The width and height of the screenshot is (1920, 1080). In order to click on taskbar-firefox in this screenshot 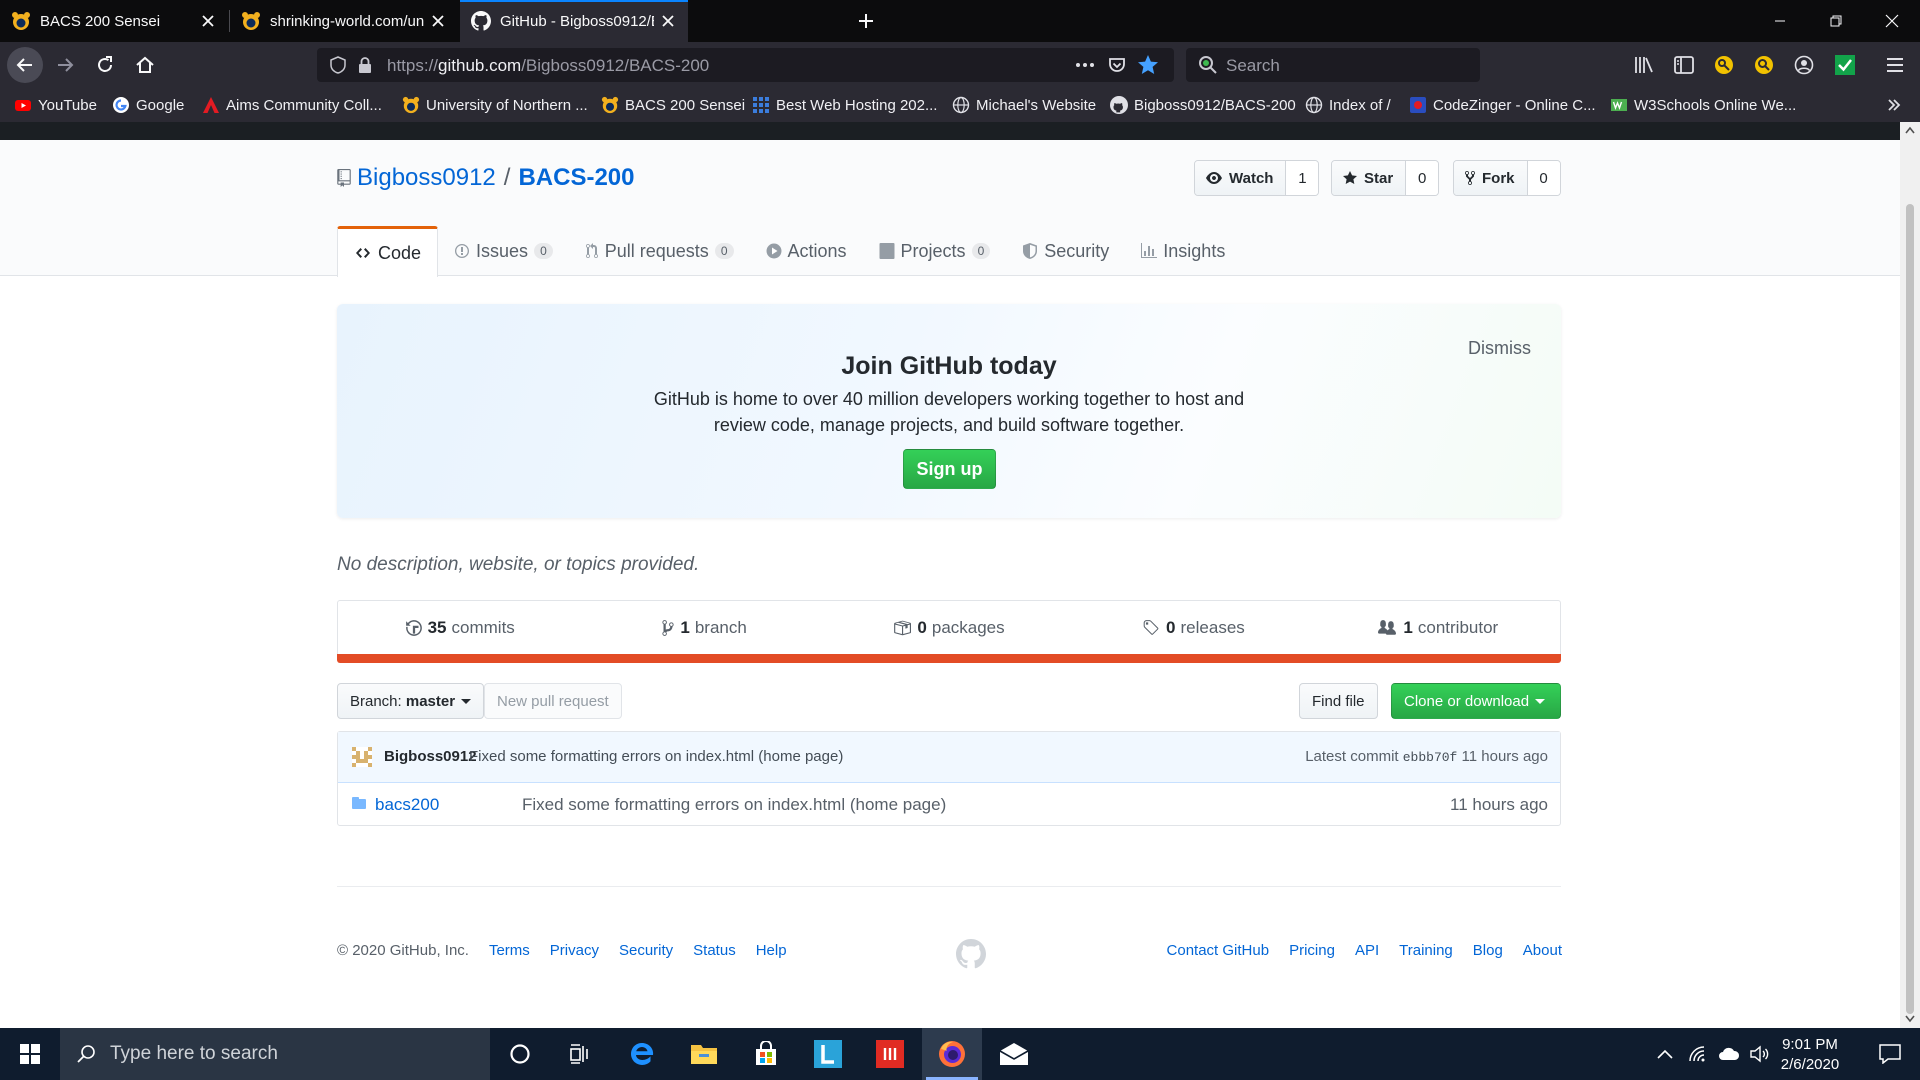, I will do `click(952, 1054)`.